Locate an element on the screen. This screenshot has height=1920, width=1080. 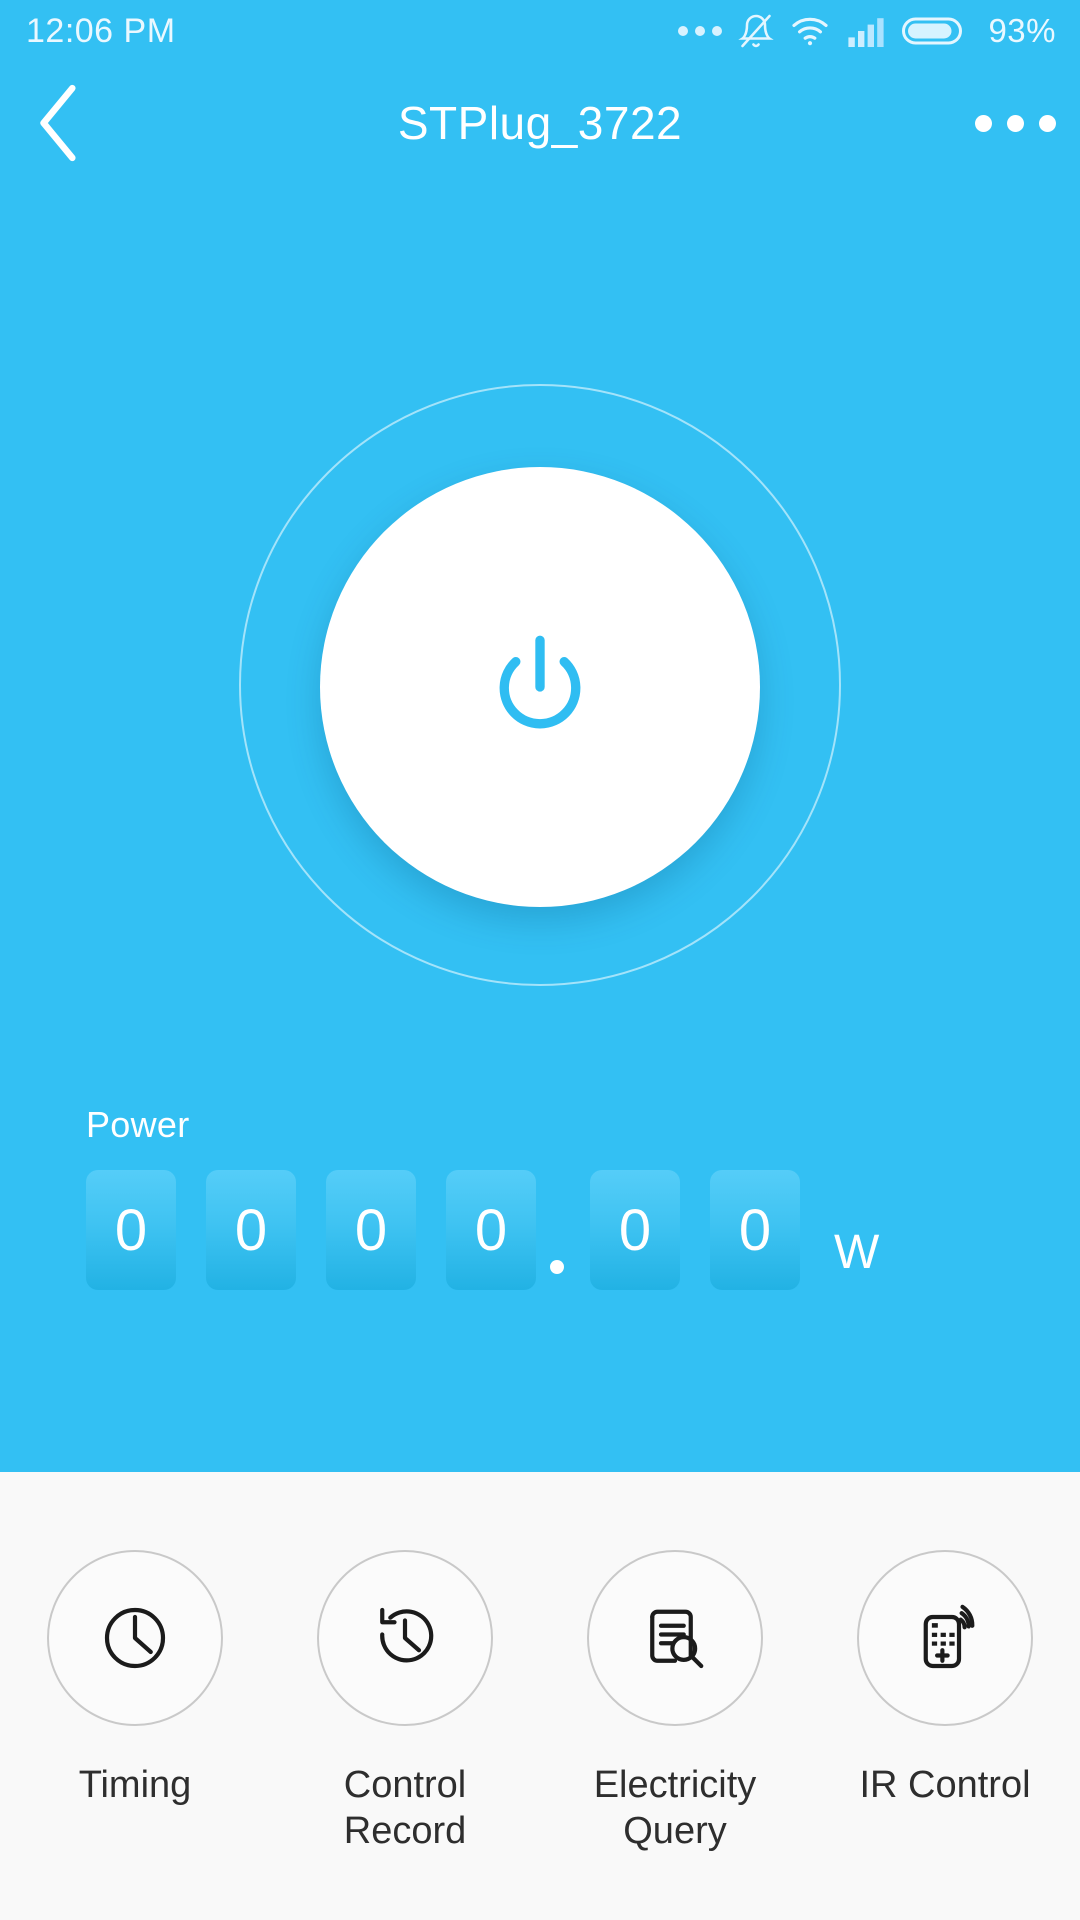
action-item-control-record: Control Record is located at coordinates (405, 1702).